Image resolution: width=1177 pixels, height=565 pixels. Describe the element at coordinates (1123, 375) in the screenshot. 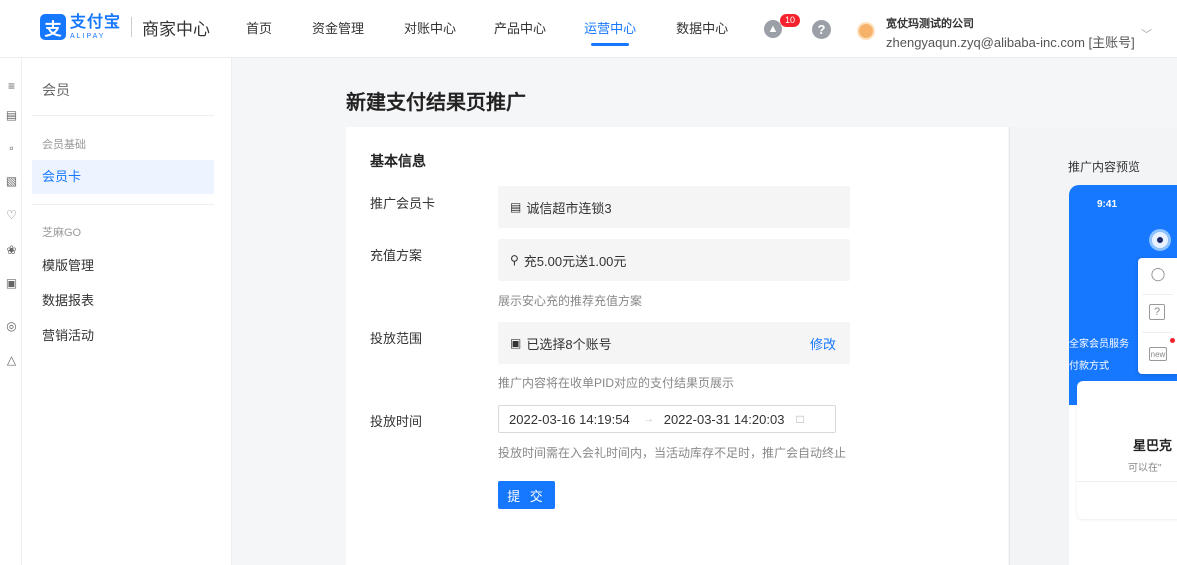

I see `phone-preview: 9:41 全家会员服务 付款方式 星巴克 可以在"` at that location.